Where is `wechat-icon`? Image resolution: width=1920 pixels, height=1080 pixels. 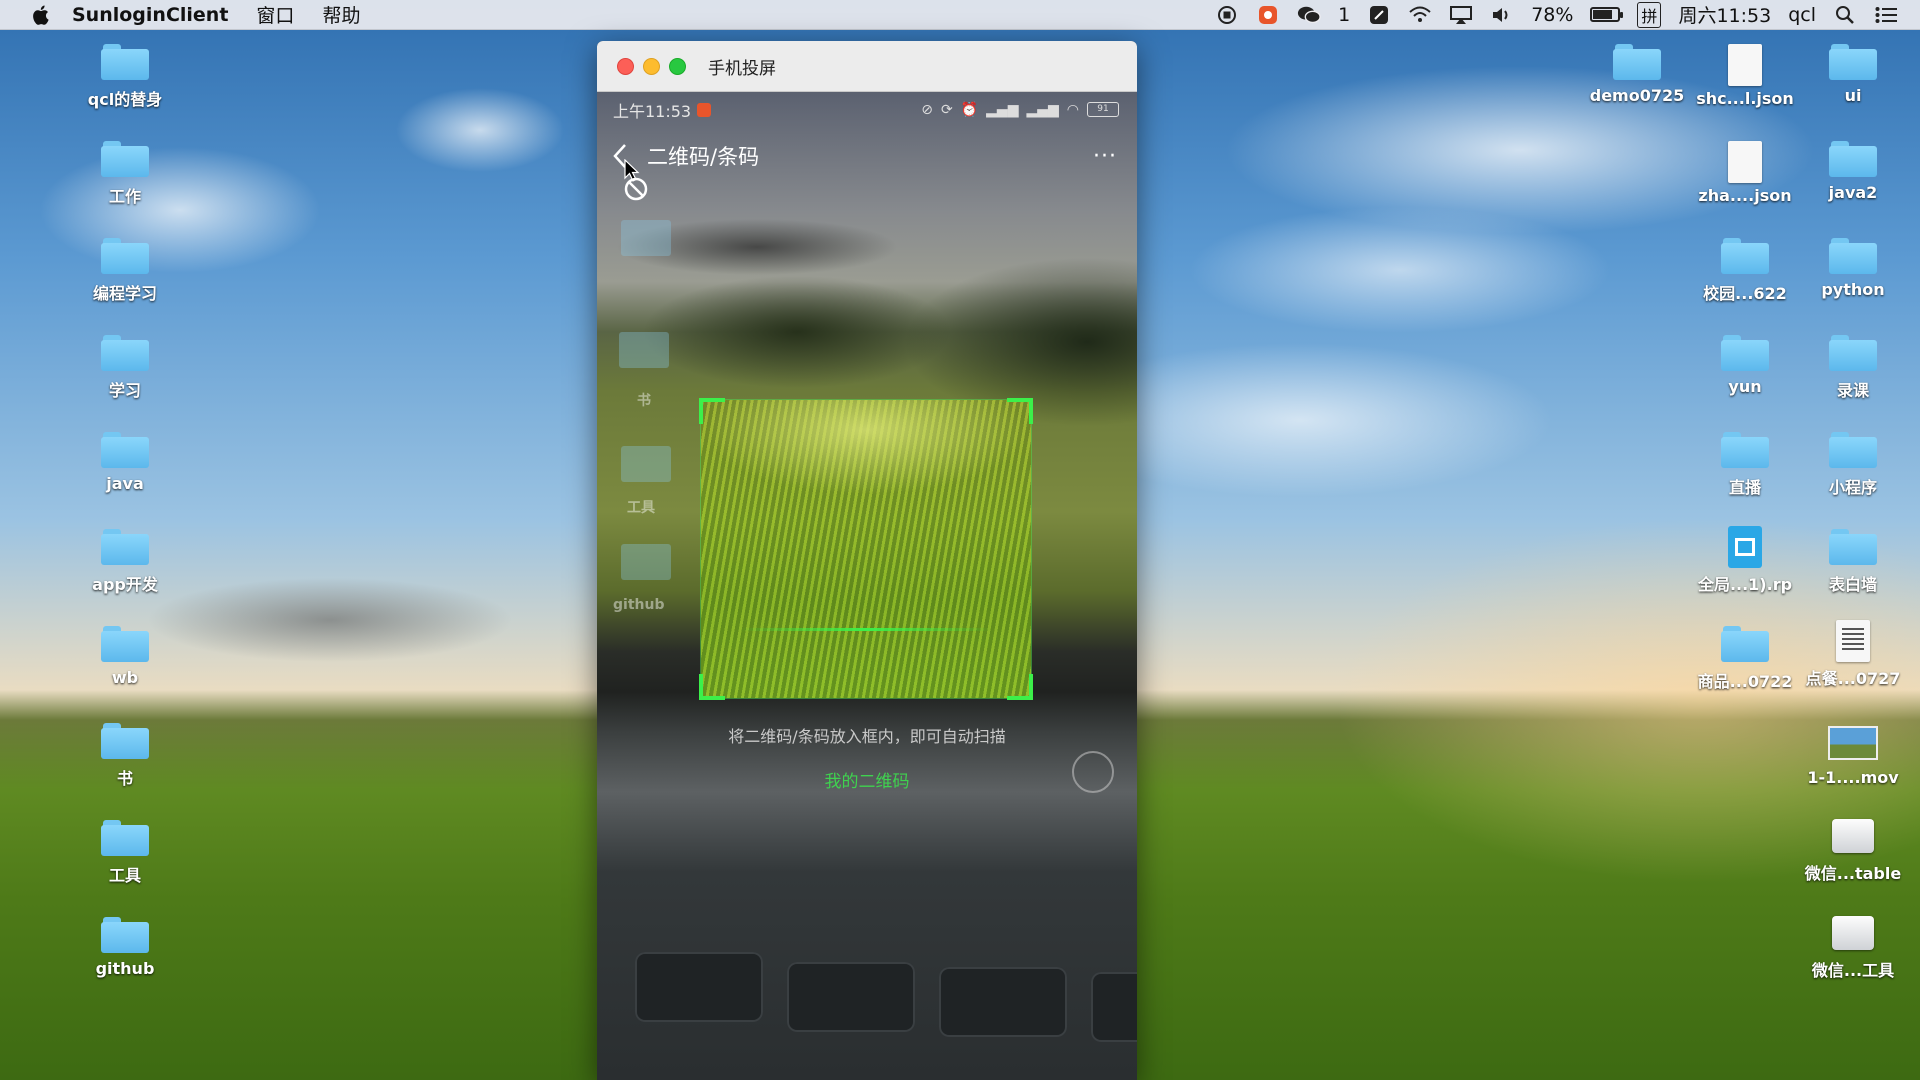
wechat-icon is located at coordinates (1309, 15).